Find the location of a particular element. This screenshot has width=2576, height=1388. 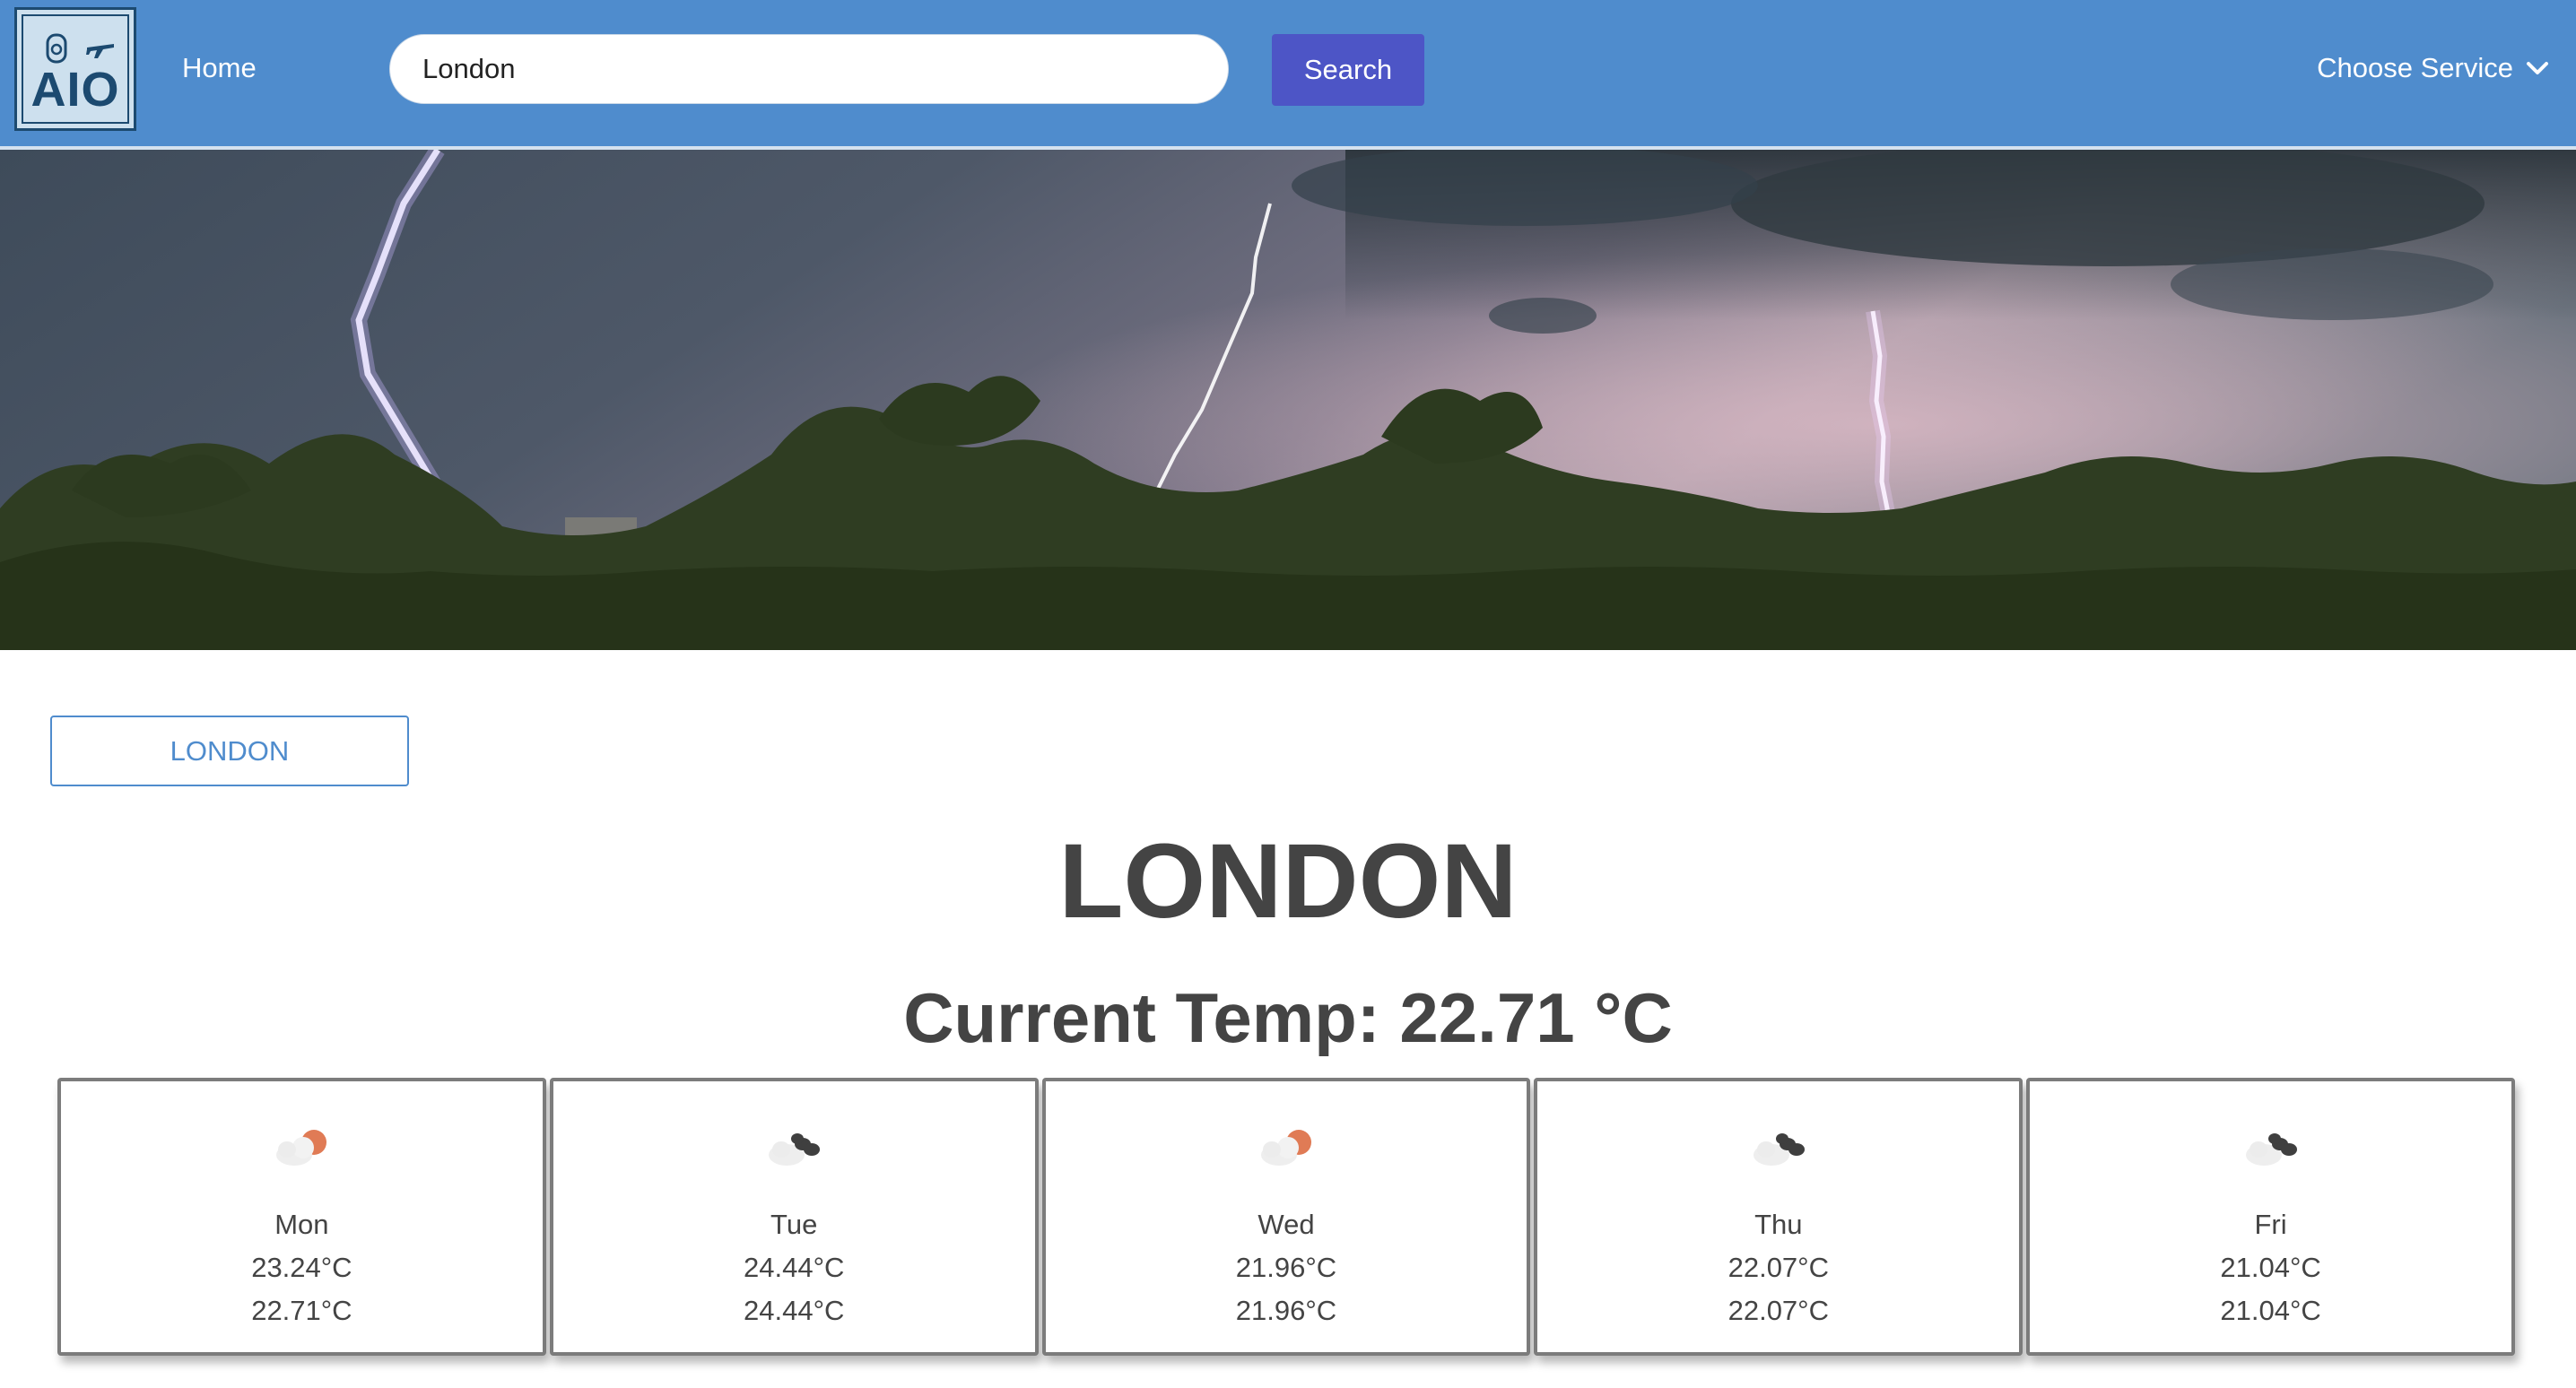

forecast-temp-high: 24.44°C is located at coordinates (794, 1267).